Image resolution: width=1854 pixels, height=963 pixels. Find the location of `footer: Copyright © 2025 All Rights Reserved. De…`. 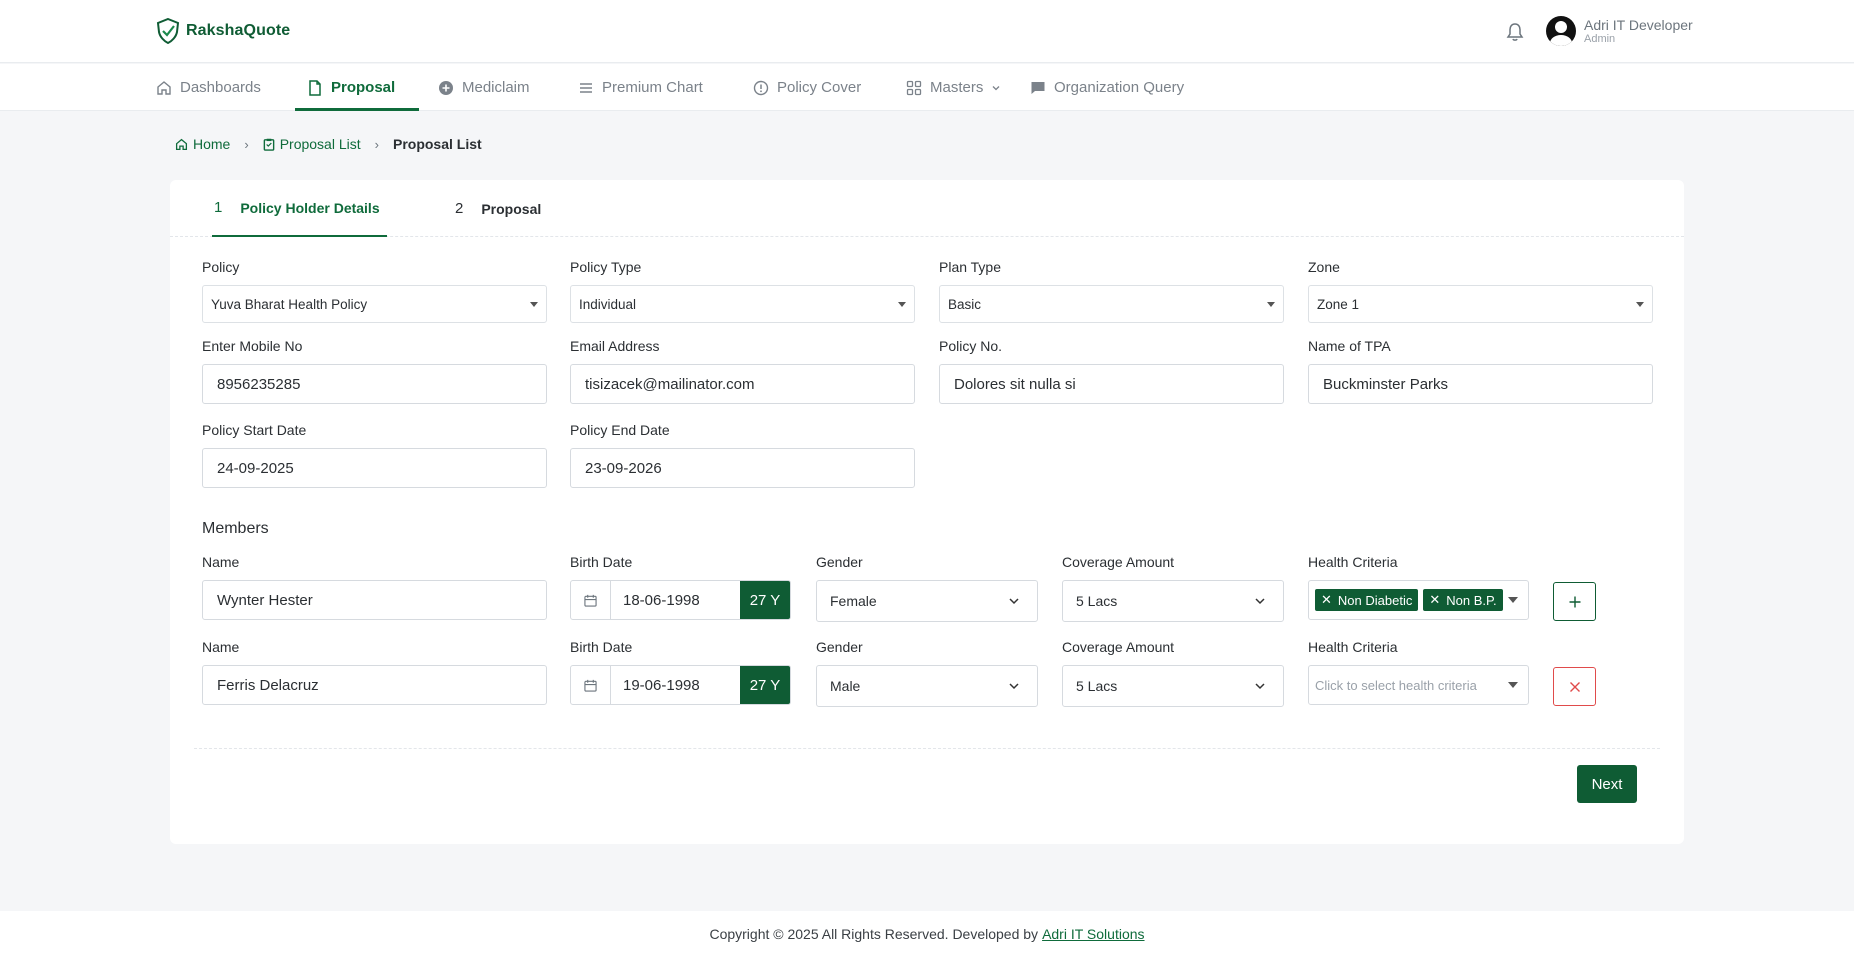

footer: Copyright © 2025 All Rights Reserved. De… is located at coordinates (927, 937).